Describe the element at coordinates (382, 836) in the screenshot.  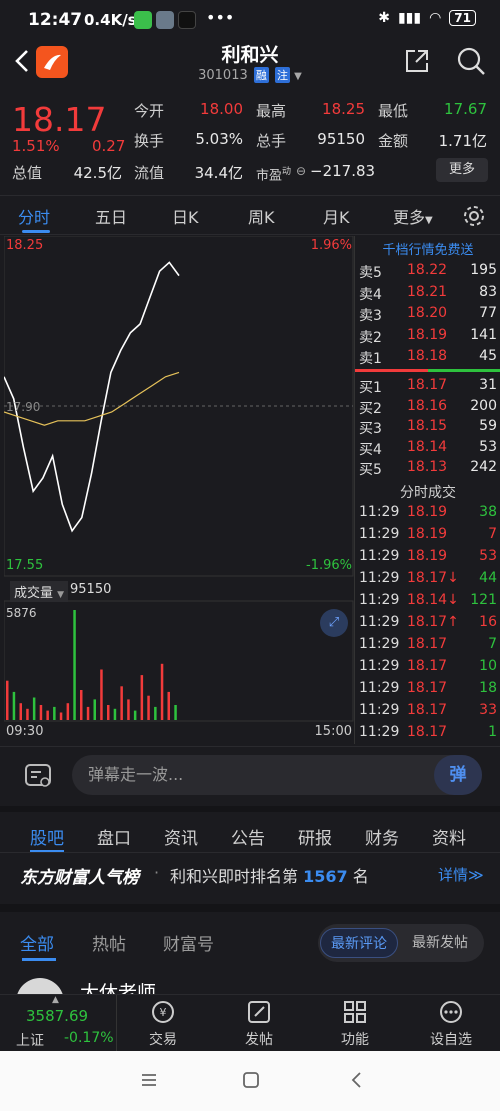
I see `tab-finance: 财务` at that location.